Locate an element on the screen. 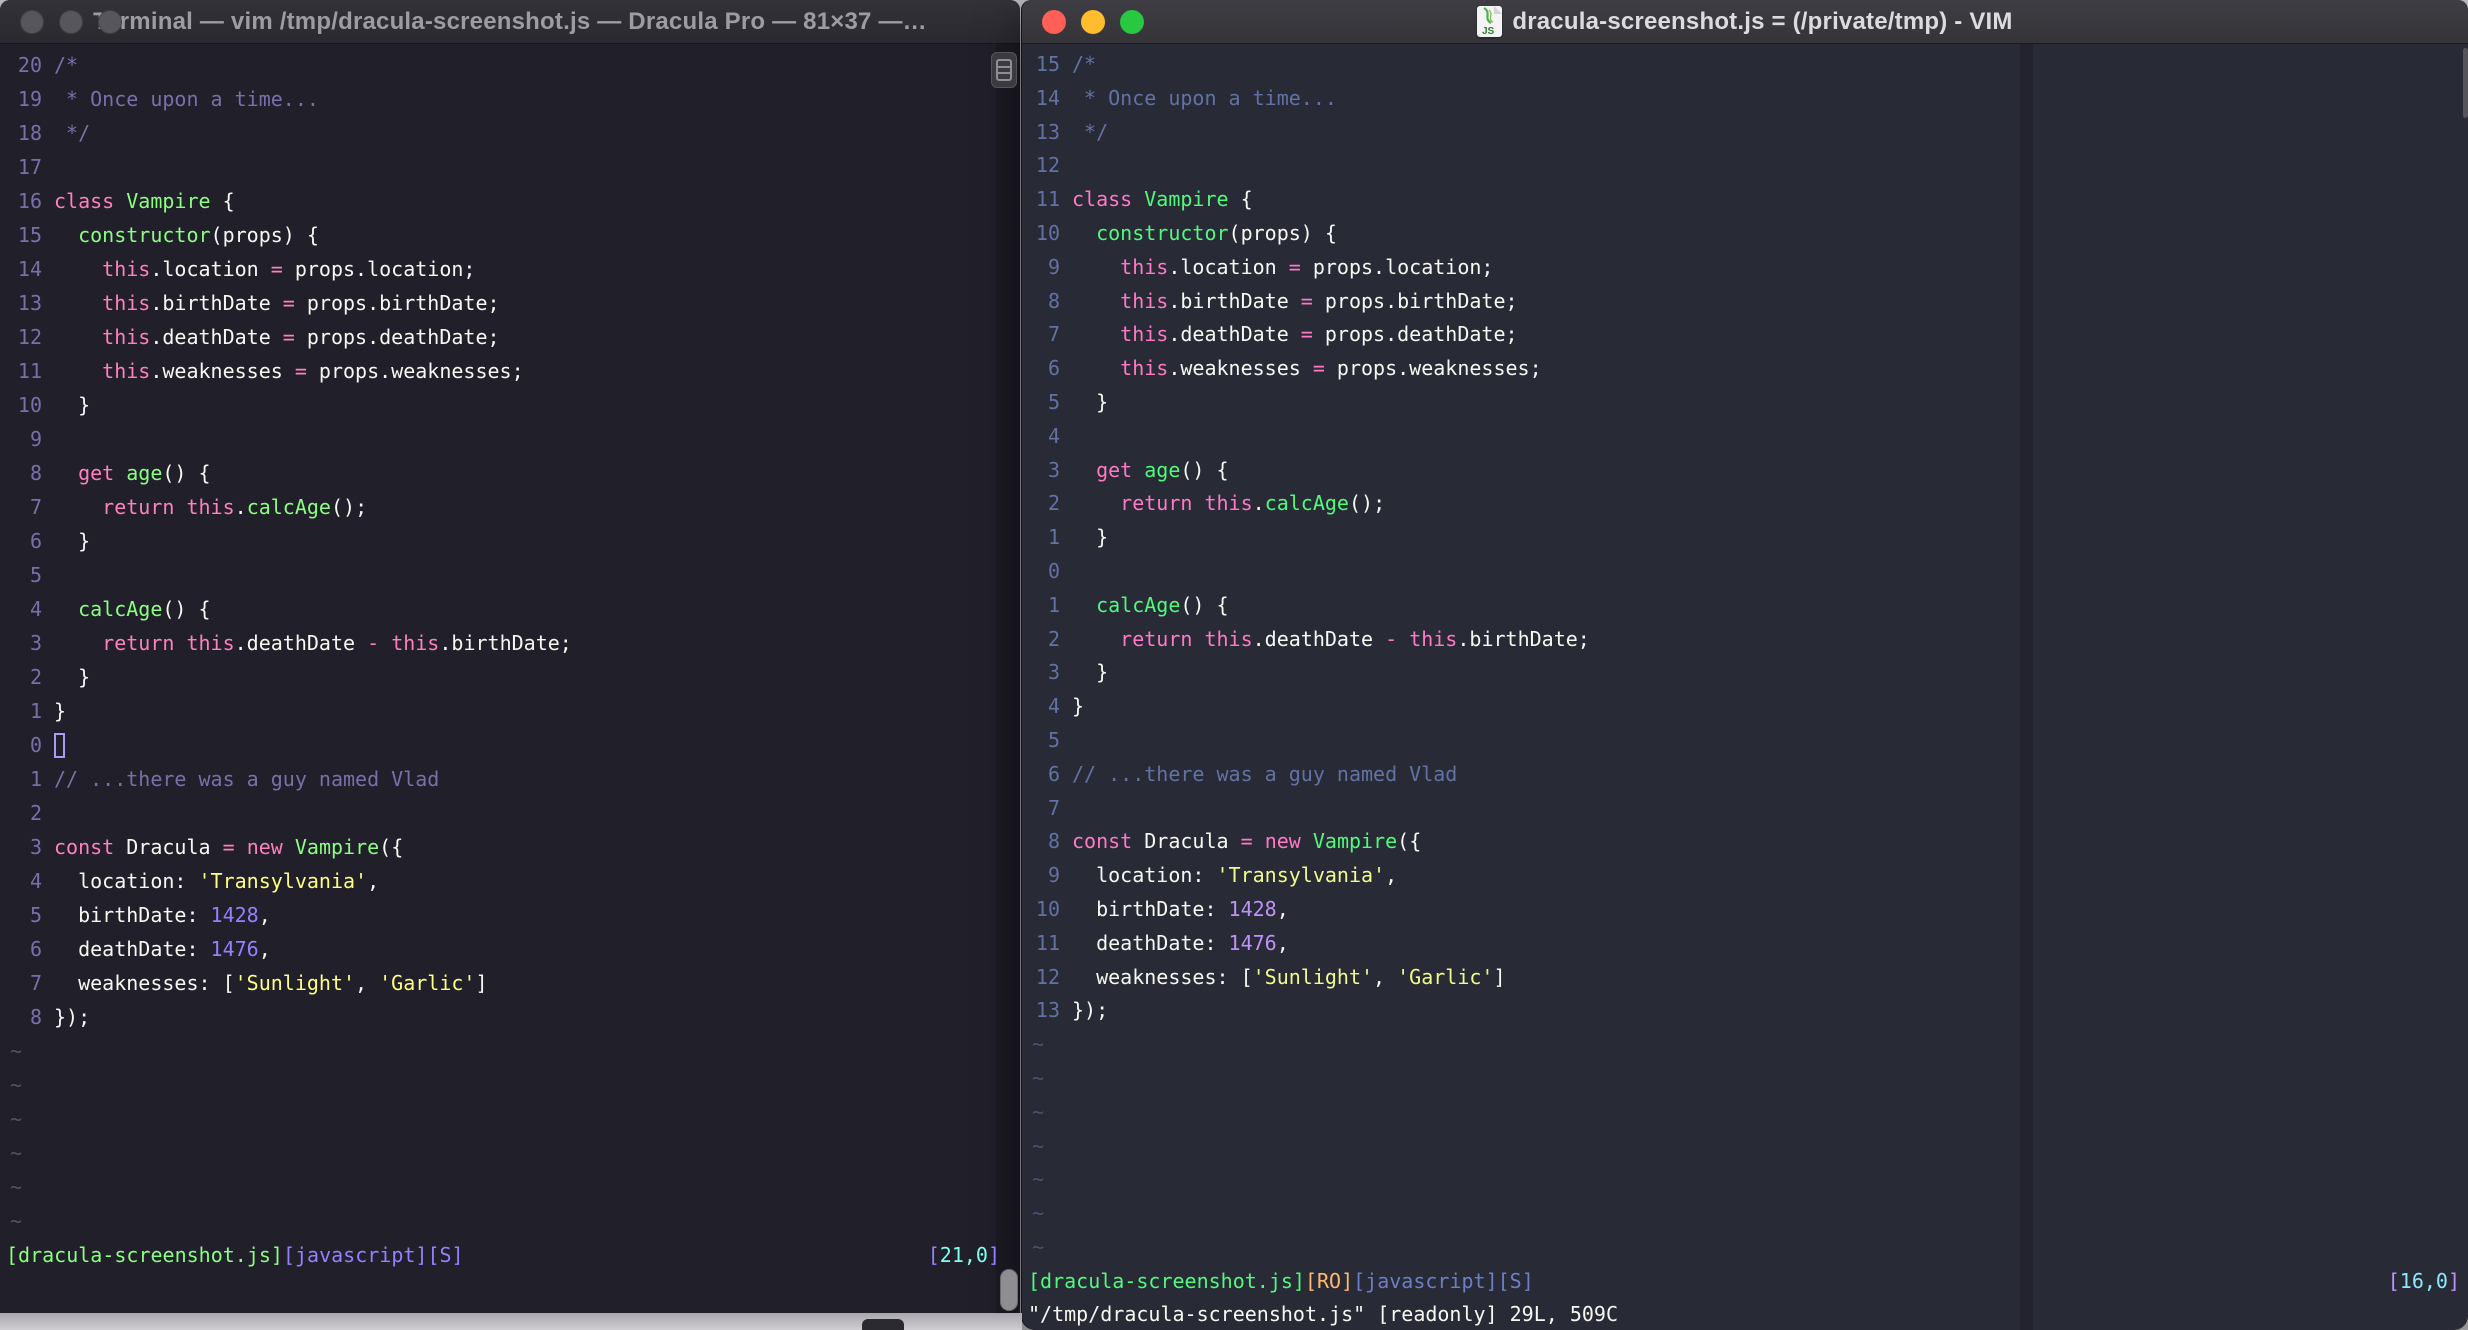 The height and width of the screenshot is (1330, 2468). code-token: (); is located at coordinates (349, 507).